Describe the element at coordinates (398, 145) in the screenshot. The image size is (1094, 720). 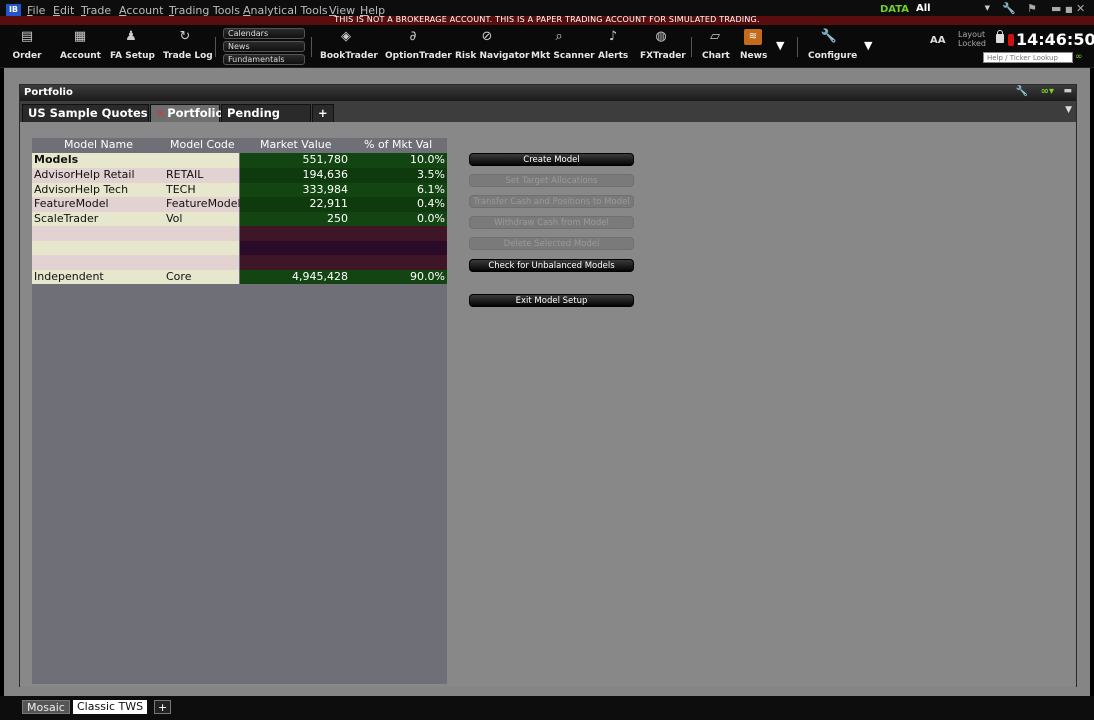
I see `header-pct-mkt-val: % of Mkt Val` at that location.